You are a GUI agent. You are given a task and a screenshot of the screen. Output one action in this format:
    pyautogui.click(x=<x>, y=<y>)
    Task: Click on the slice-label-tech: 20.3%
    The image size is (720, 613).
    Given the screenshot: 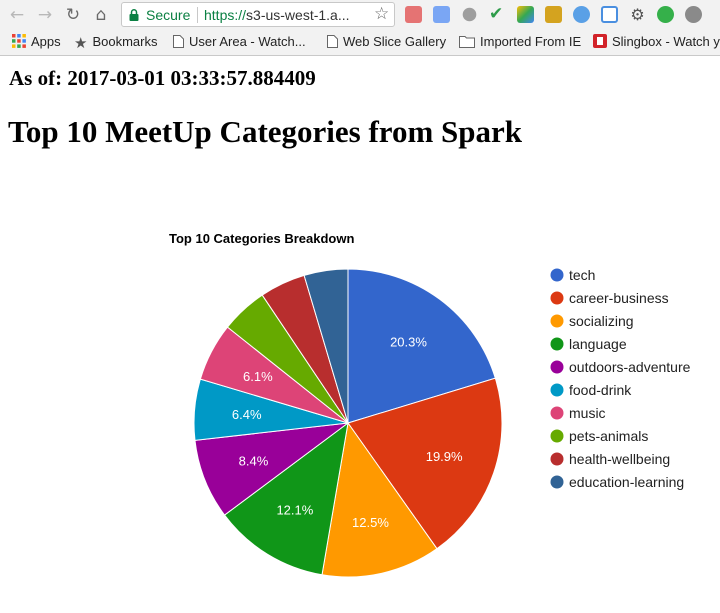 What is the action you would take?
    pyautogui.click(x=408, y=341)
    